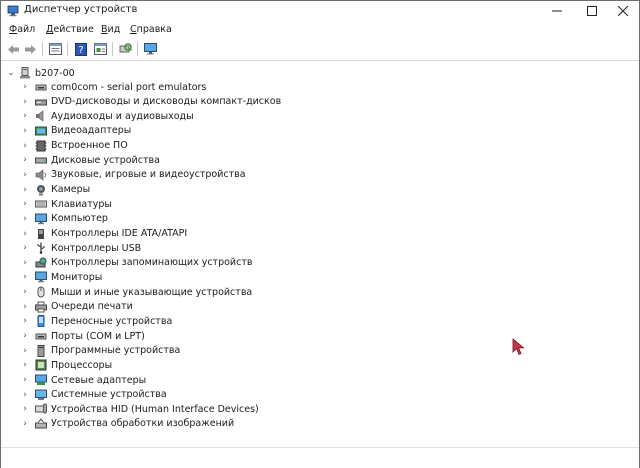  Describe the element at coordinates (110, 29) in the screenshot. I see `menu-view: Вид` at that location.